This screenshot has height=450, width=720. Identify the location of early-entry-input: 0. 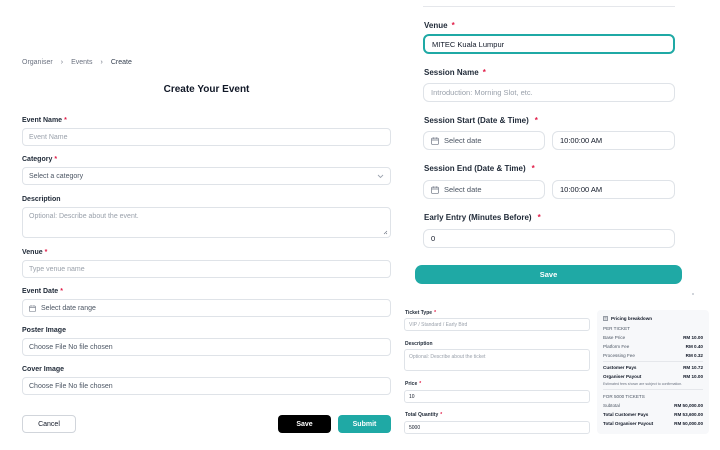
(549, 238).